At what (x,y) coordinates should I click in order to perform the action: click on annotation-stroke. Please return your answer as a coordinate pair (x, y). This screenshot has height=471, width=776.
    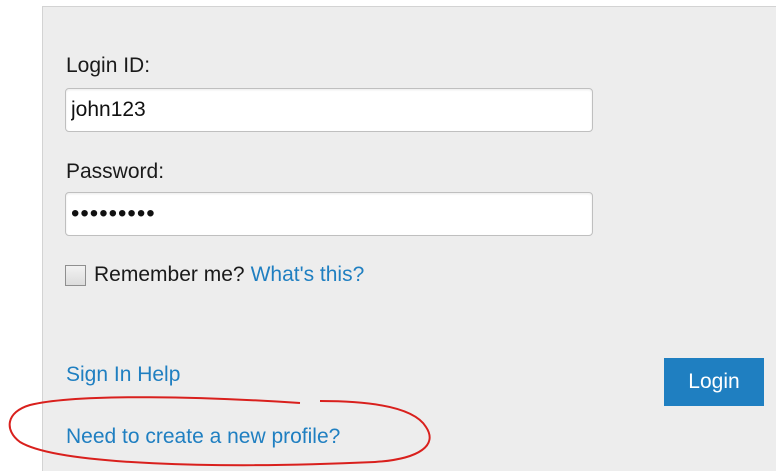
    Looking at the image, I should click on (219, 431).